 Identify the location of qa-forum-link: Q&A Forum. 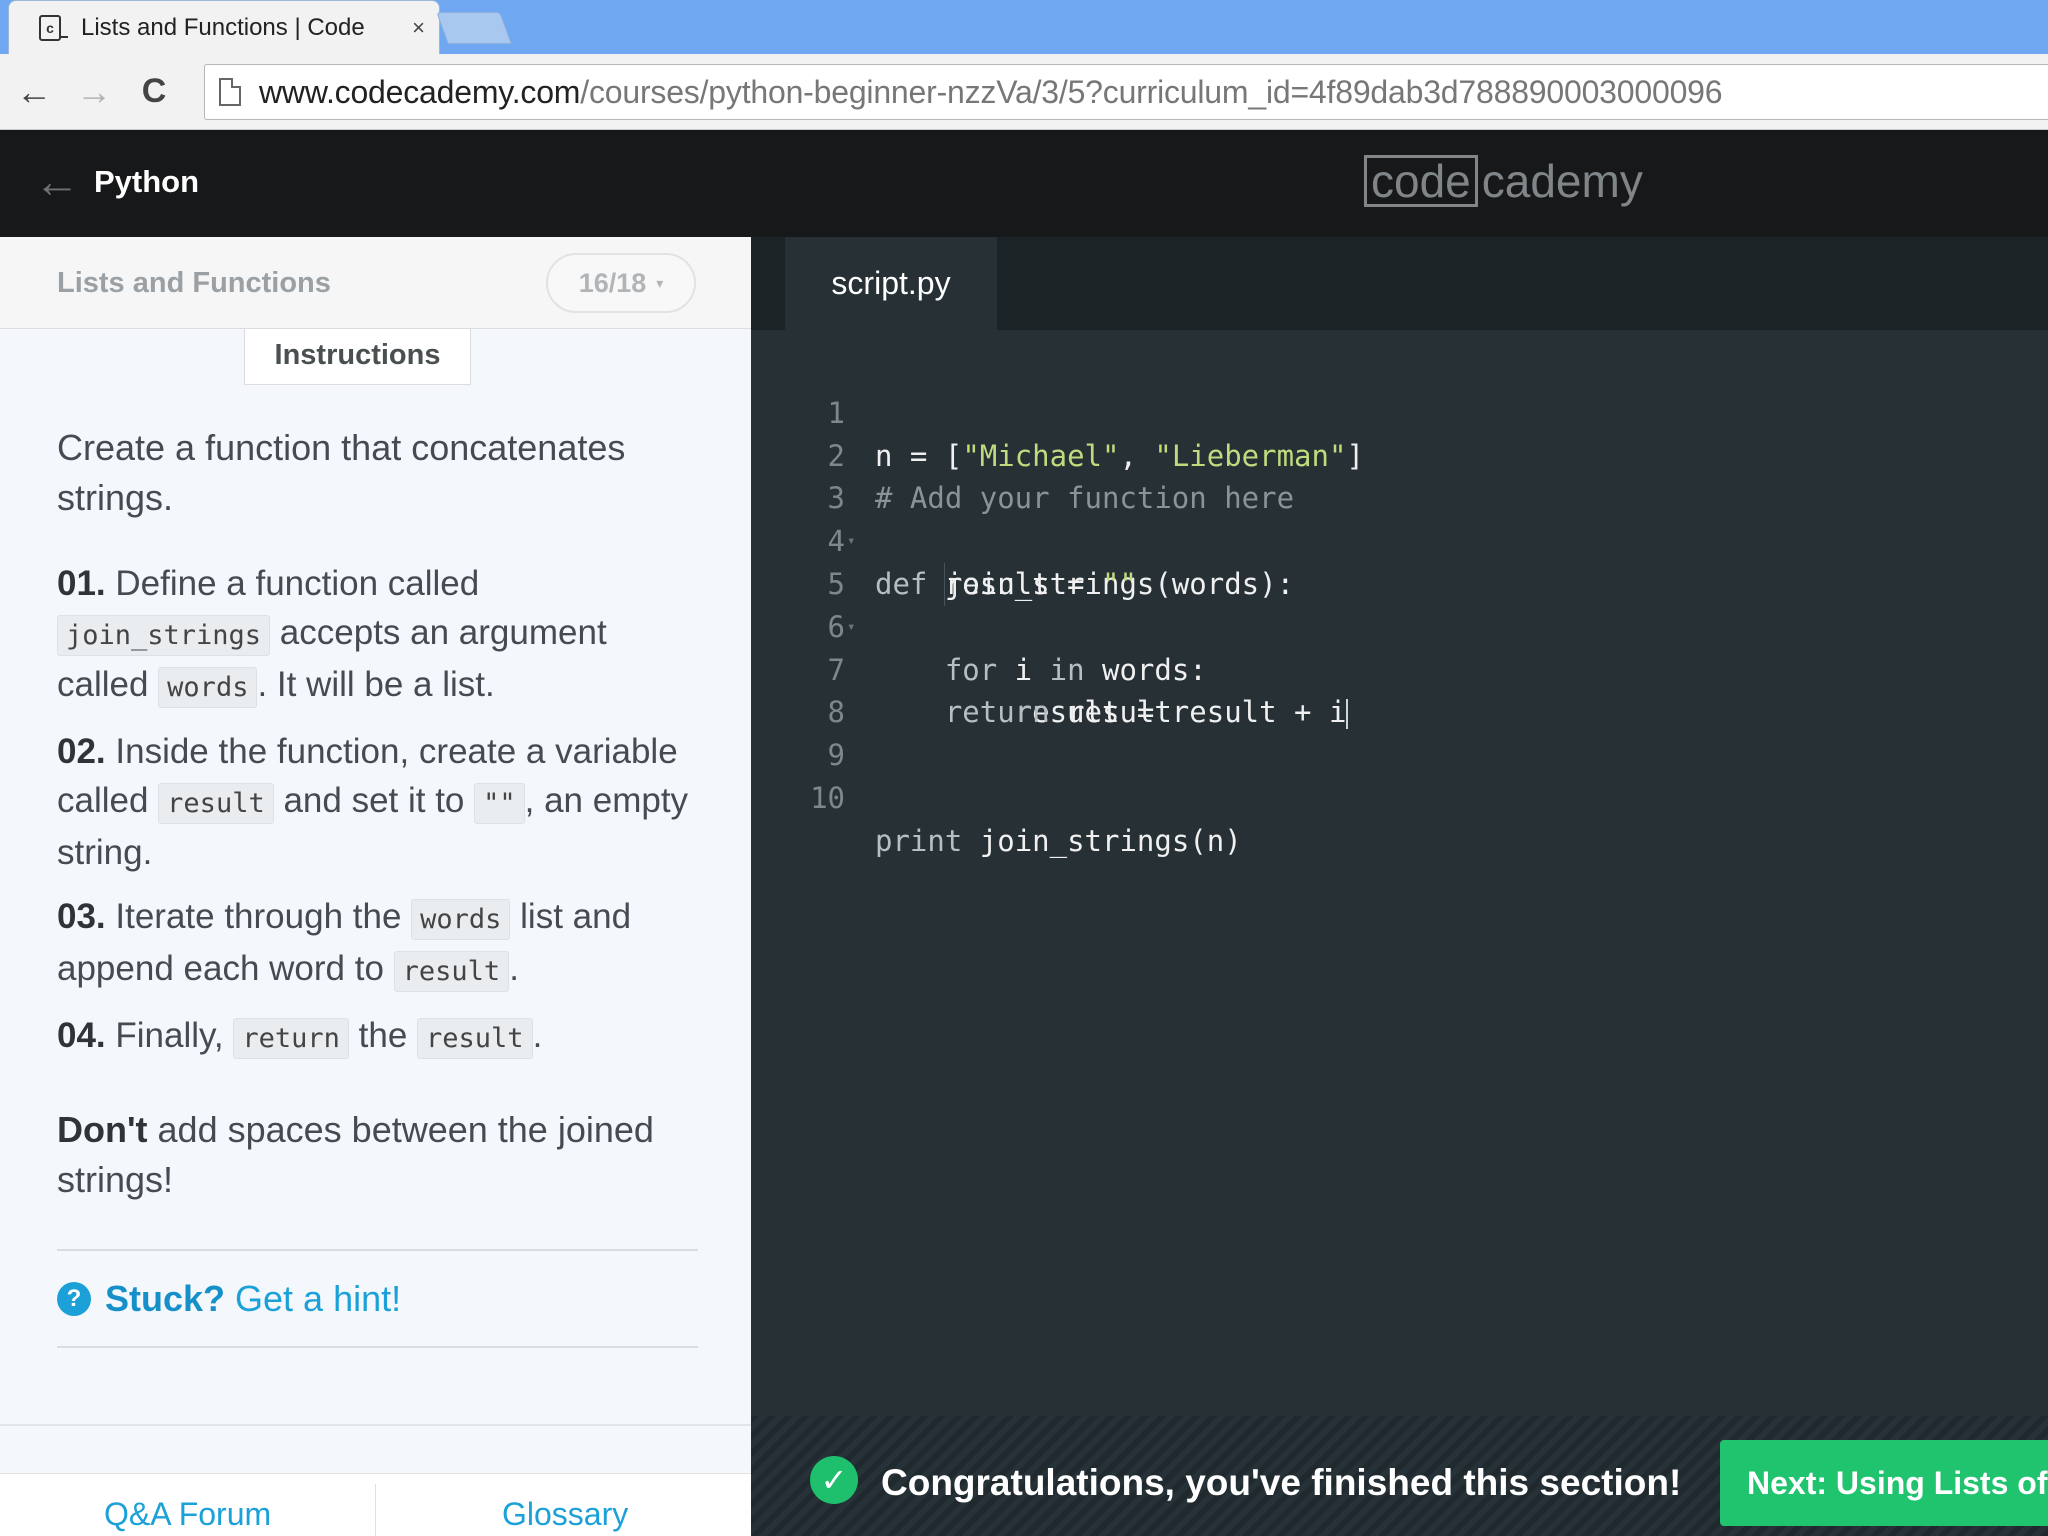
(187, 1514).